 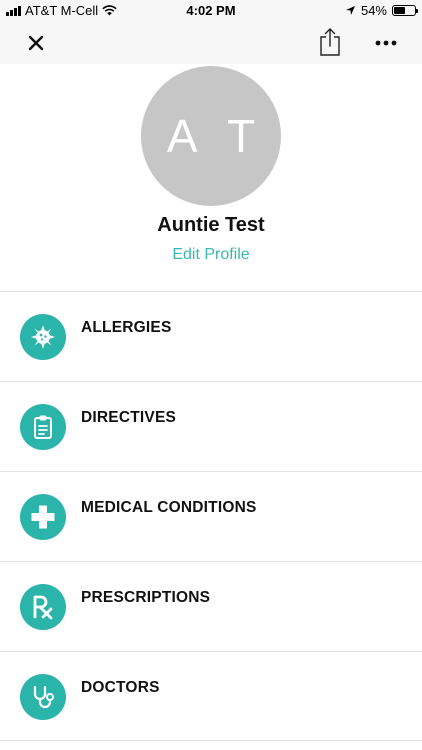 I want to click on allergy-icon, so click(x=43, y=337).